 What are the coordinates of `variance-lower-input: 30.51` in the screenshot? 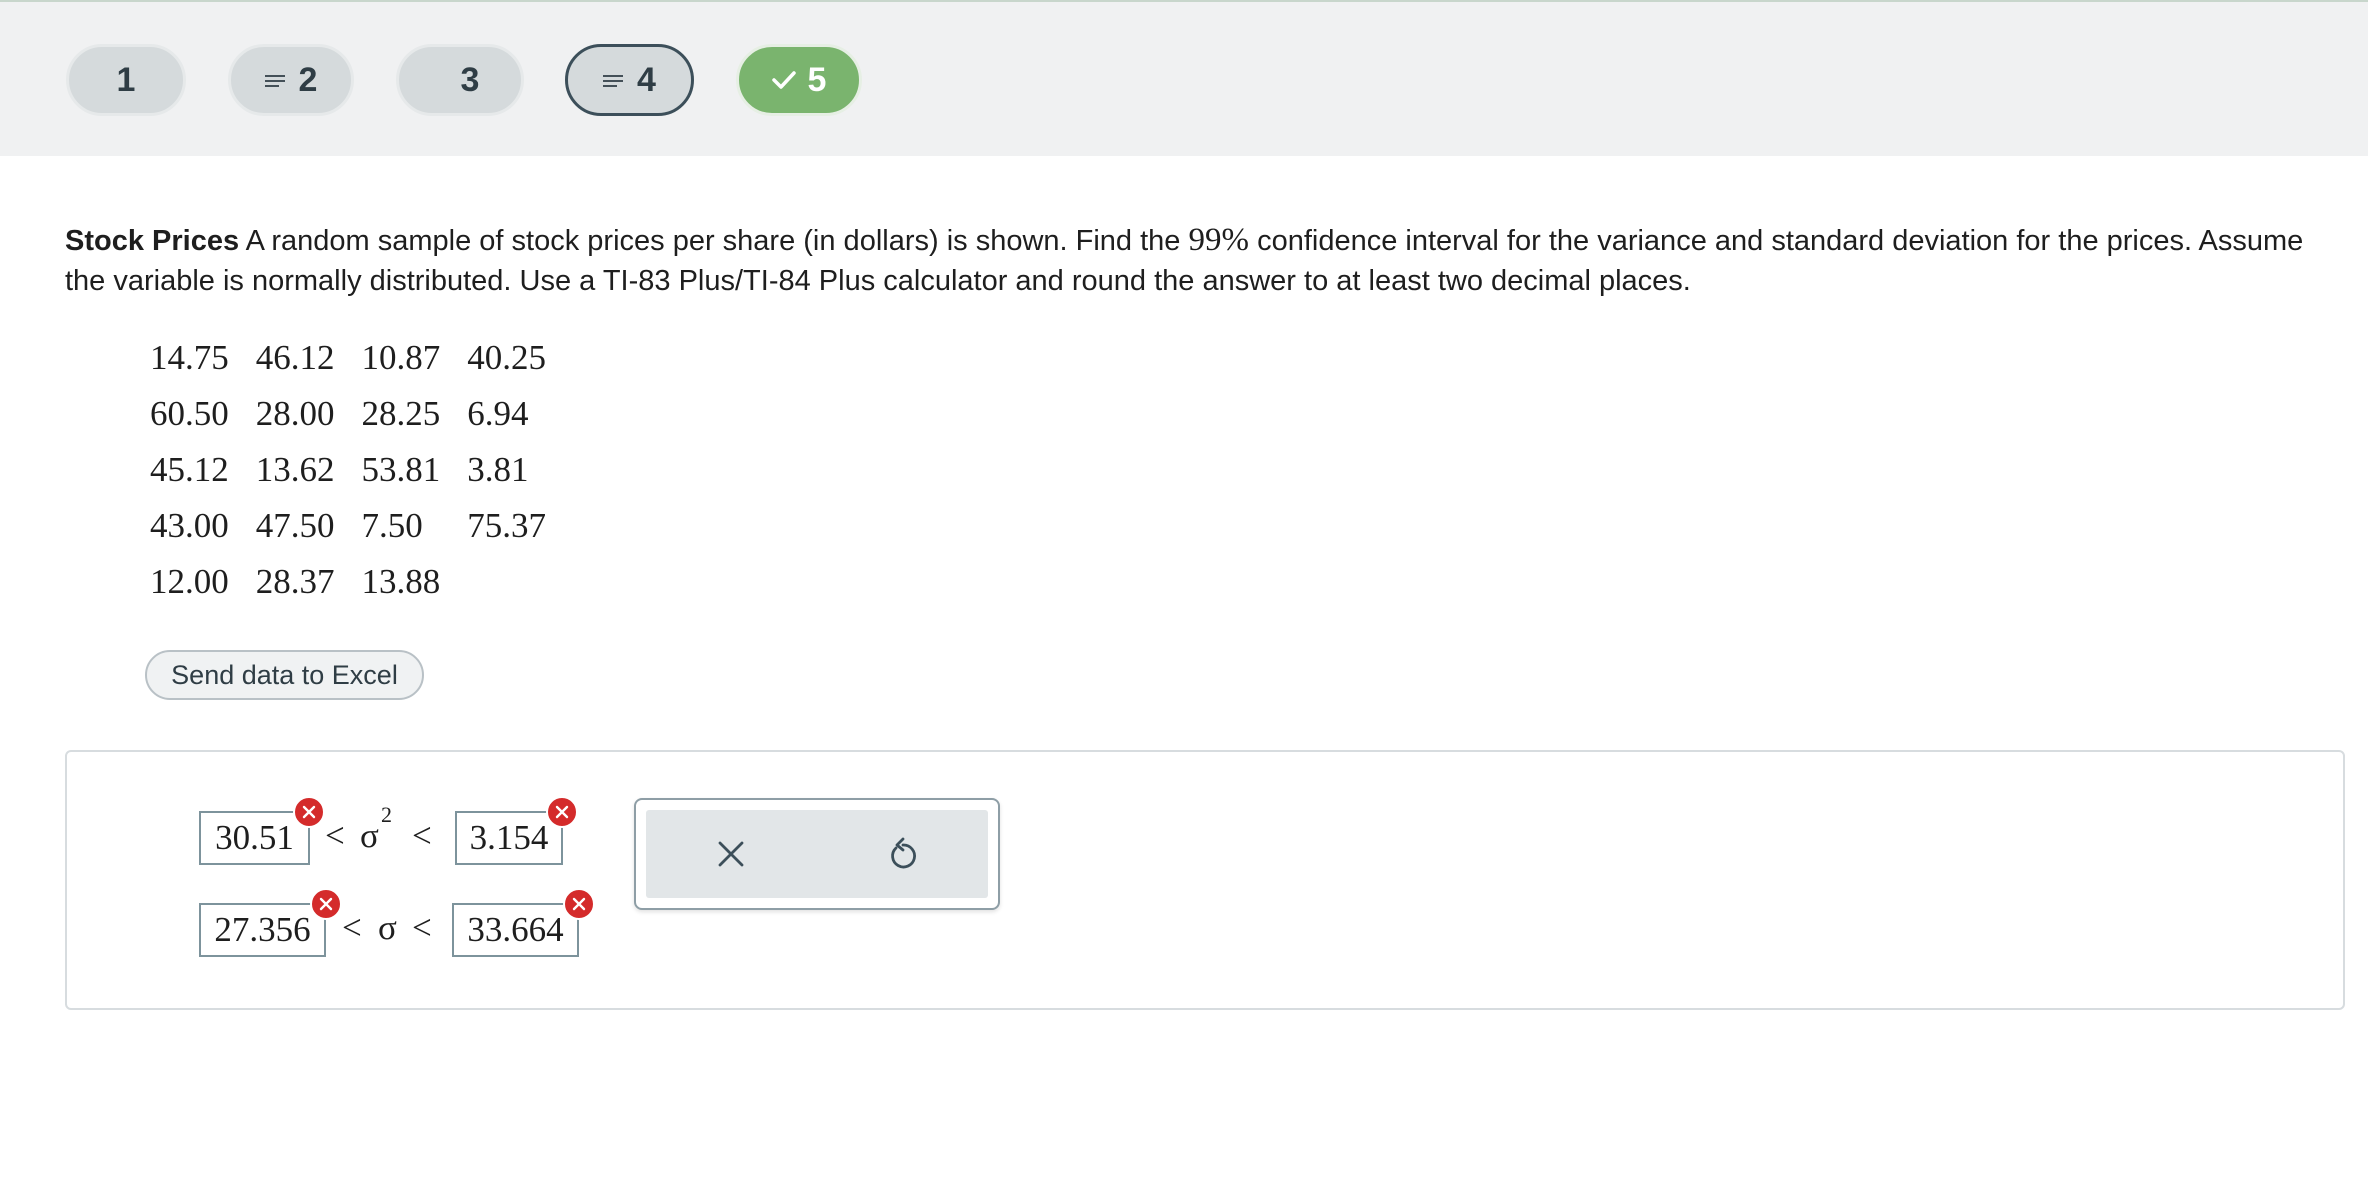 It's located at (254, 838).